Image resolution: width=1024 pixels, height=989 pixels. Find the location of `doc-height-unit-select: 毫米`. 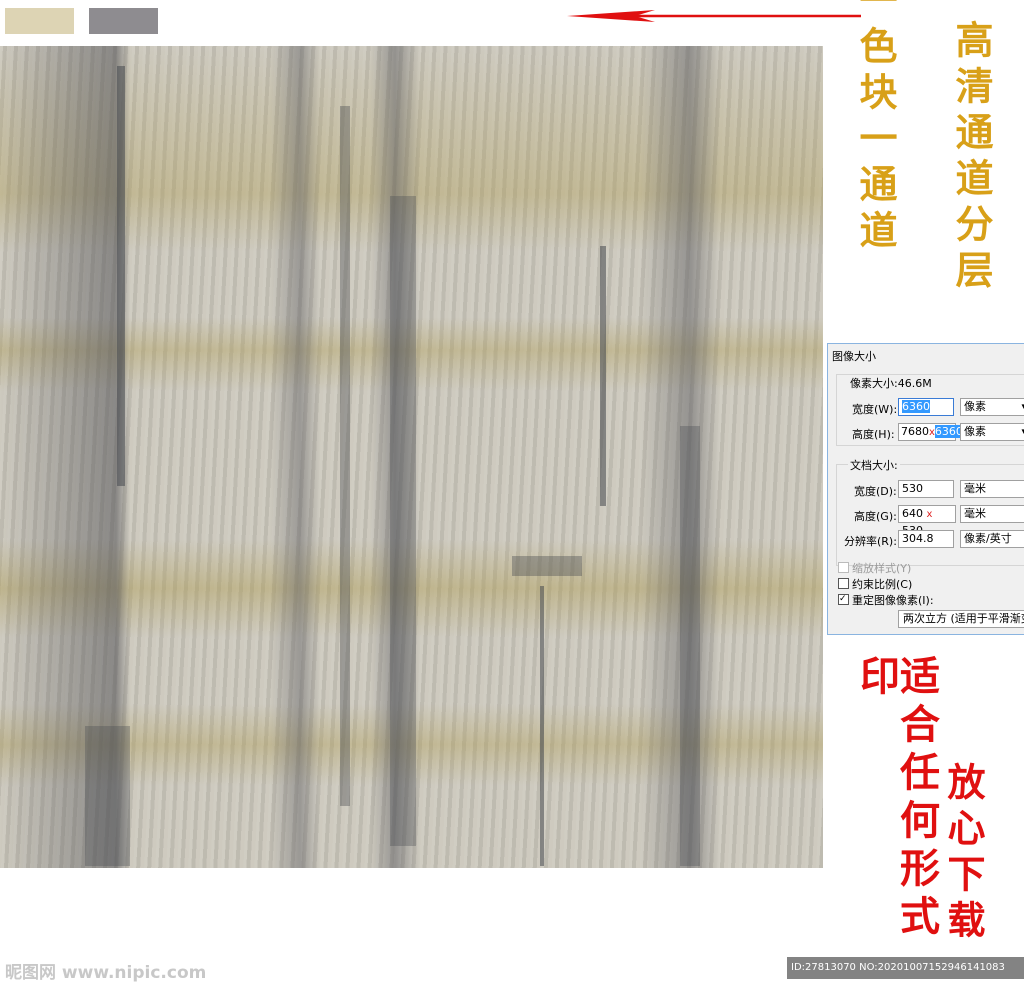

doc-height-unit-select: 毫米 is located at coordinates (992, 514).